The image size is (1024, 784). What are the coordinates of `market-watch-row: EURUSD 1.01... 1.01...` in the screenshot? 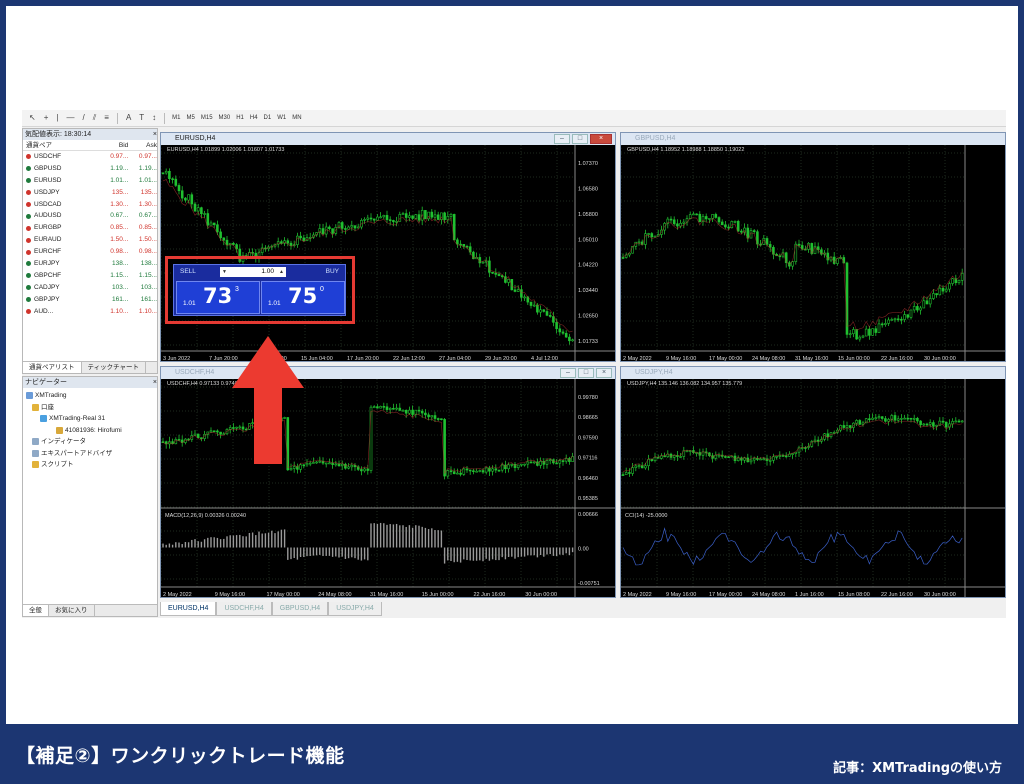 It's located at (90, 181).